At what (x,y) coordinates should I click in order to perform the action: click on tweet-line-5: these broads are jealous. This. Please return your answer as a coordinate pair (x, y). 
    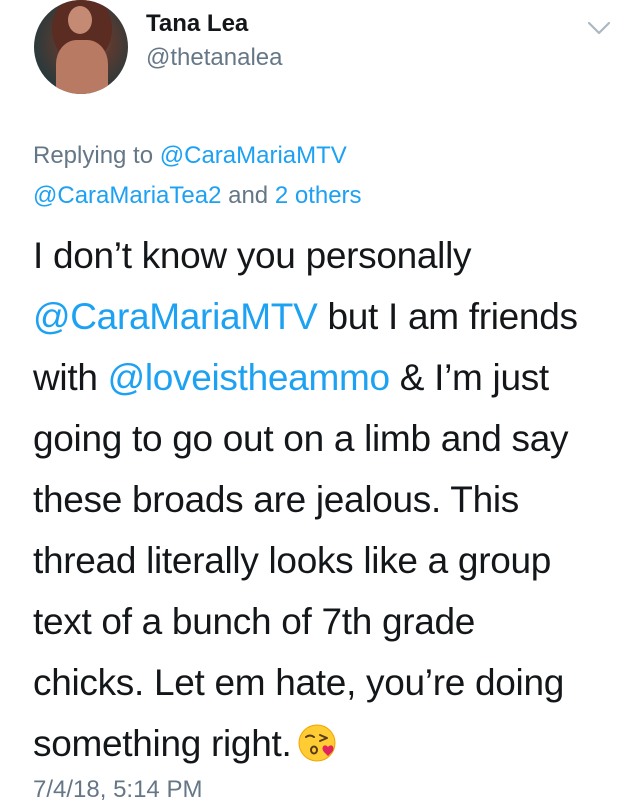
    Looking at the image, I should click on (276, 499).